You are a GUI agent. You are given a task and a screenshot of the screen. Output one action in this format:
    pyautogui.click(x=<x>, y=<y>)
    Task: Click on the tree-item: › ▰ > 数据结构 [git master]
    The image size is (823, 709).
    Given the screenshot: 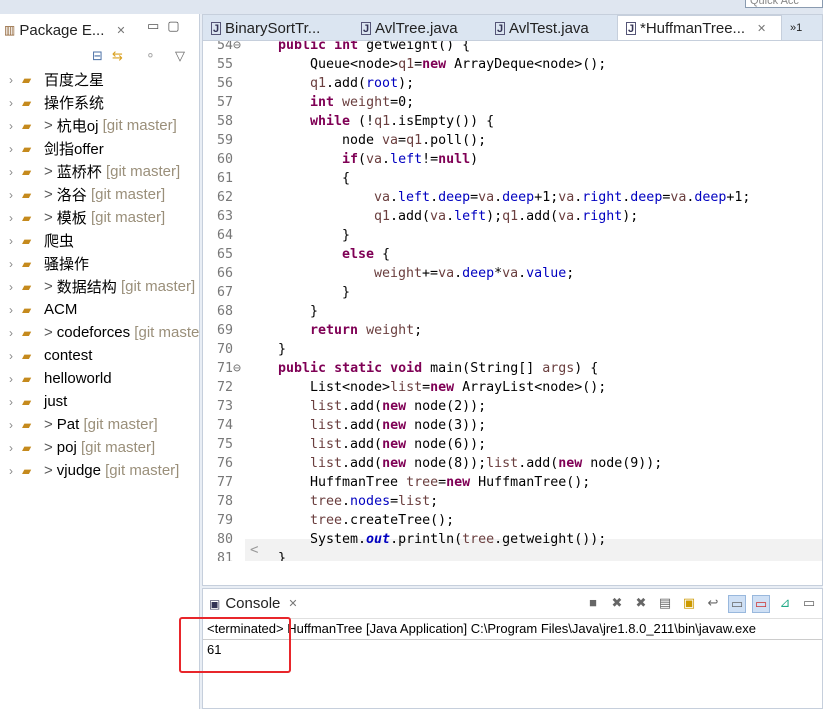 What is the action you would take?
    pyautogui.click(x=99, y=286)
    